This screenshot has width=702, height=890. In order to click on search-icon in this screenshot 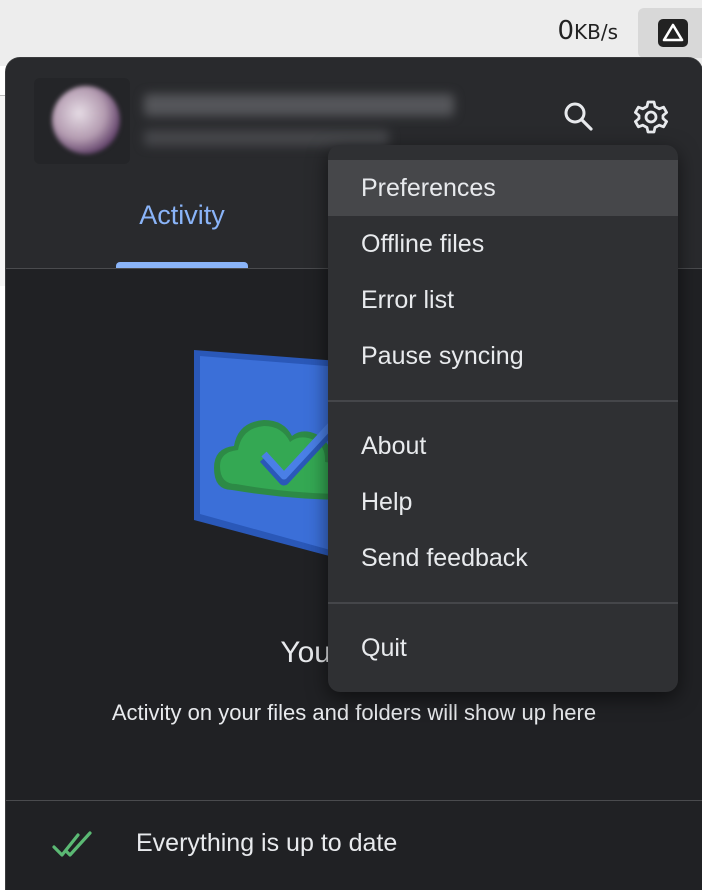, I will do `click(578, 116)`.